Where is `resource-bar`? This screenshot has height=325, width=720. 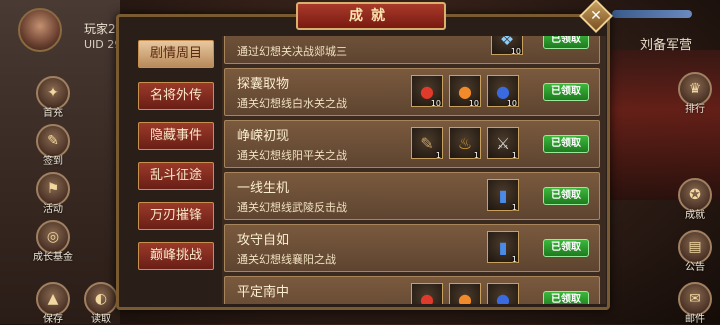
resource-bar is located at coordinates (652, 14).